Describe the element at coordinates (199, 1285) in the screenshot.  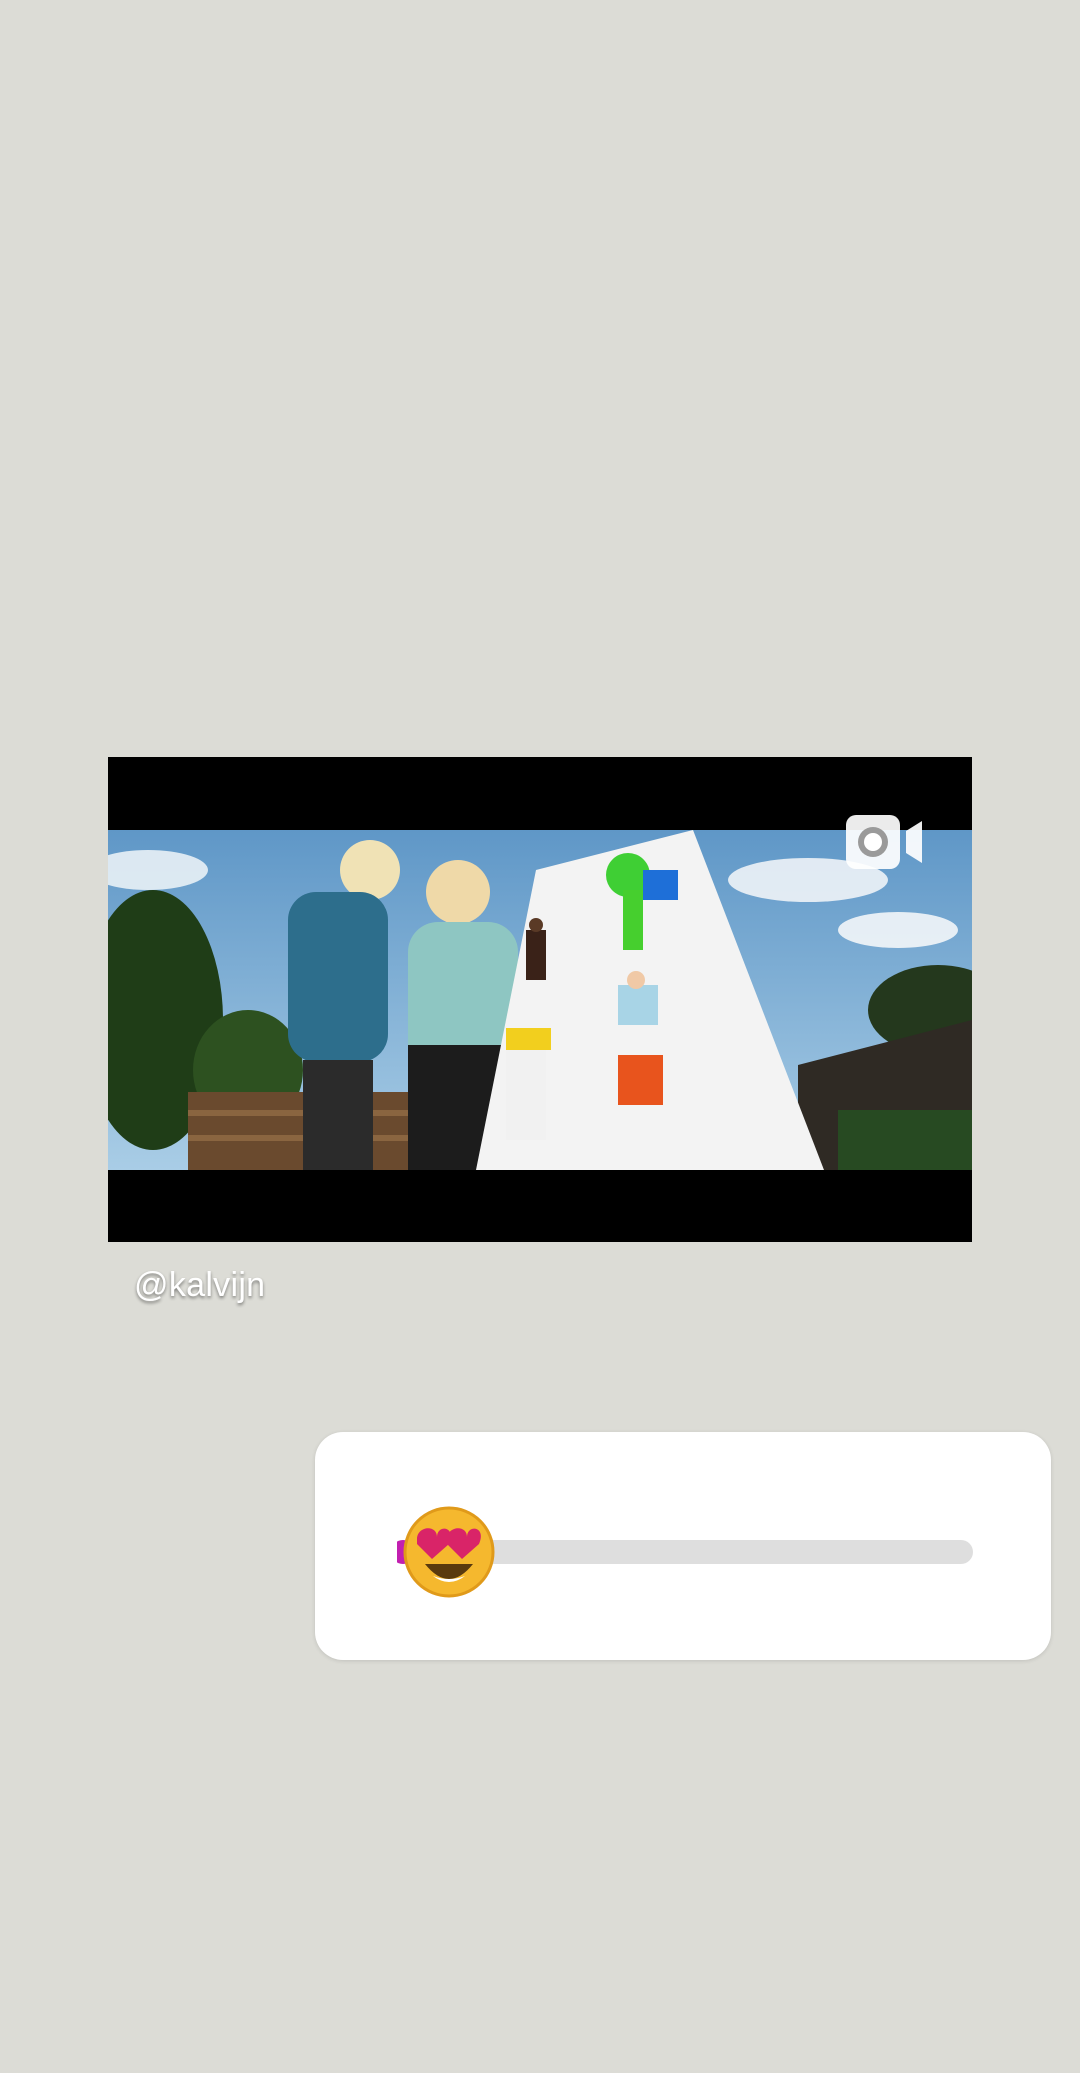
I see `user-mention: @kalvijn` at that location.